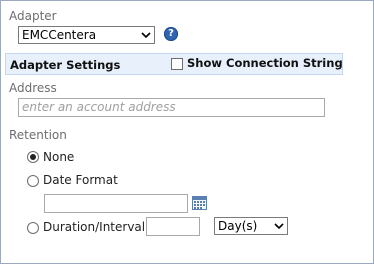 This screenshot has width=374, height=264. What do you see at coordinates (33, 16) in the screenshot?
I see `adapter-label: Adapter` at bounding box center [33, 16].